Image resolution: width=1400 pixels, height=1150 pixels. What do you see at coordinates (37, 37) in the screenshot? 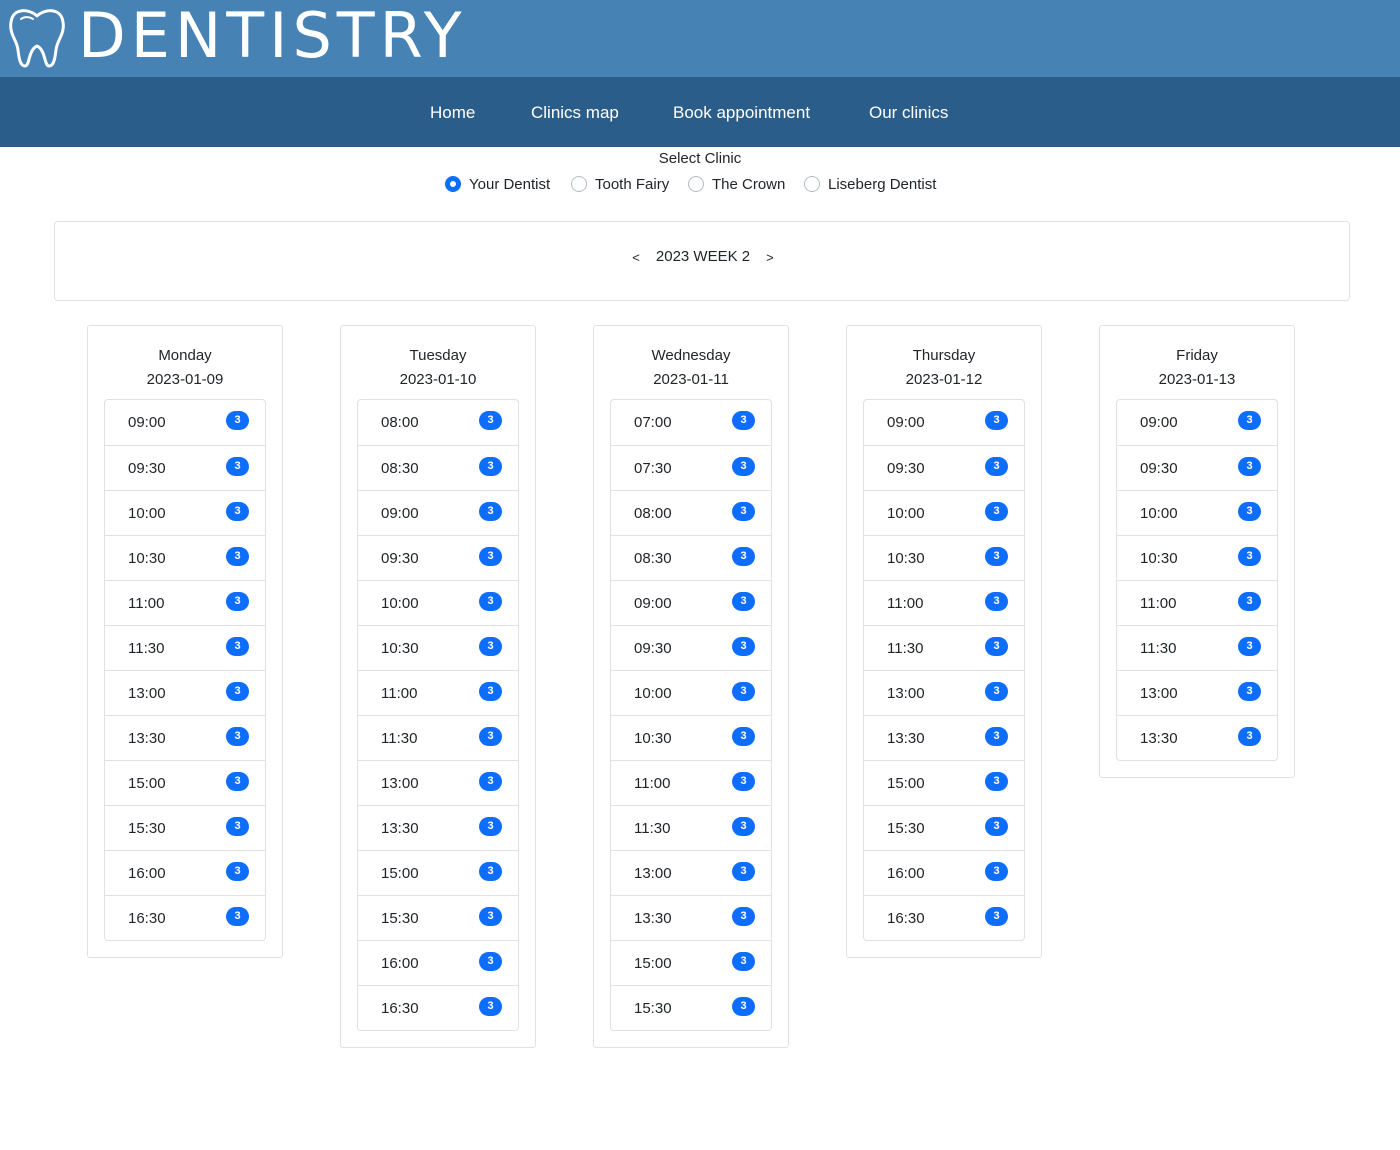
I see `tooth-icon` at bounding box center [37, 37].